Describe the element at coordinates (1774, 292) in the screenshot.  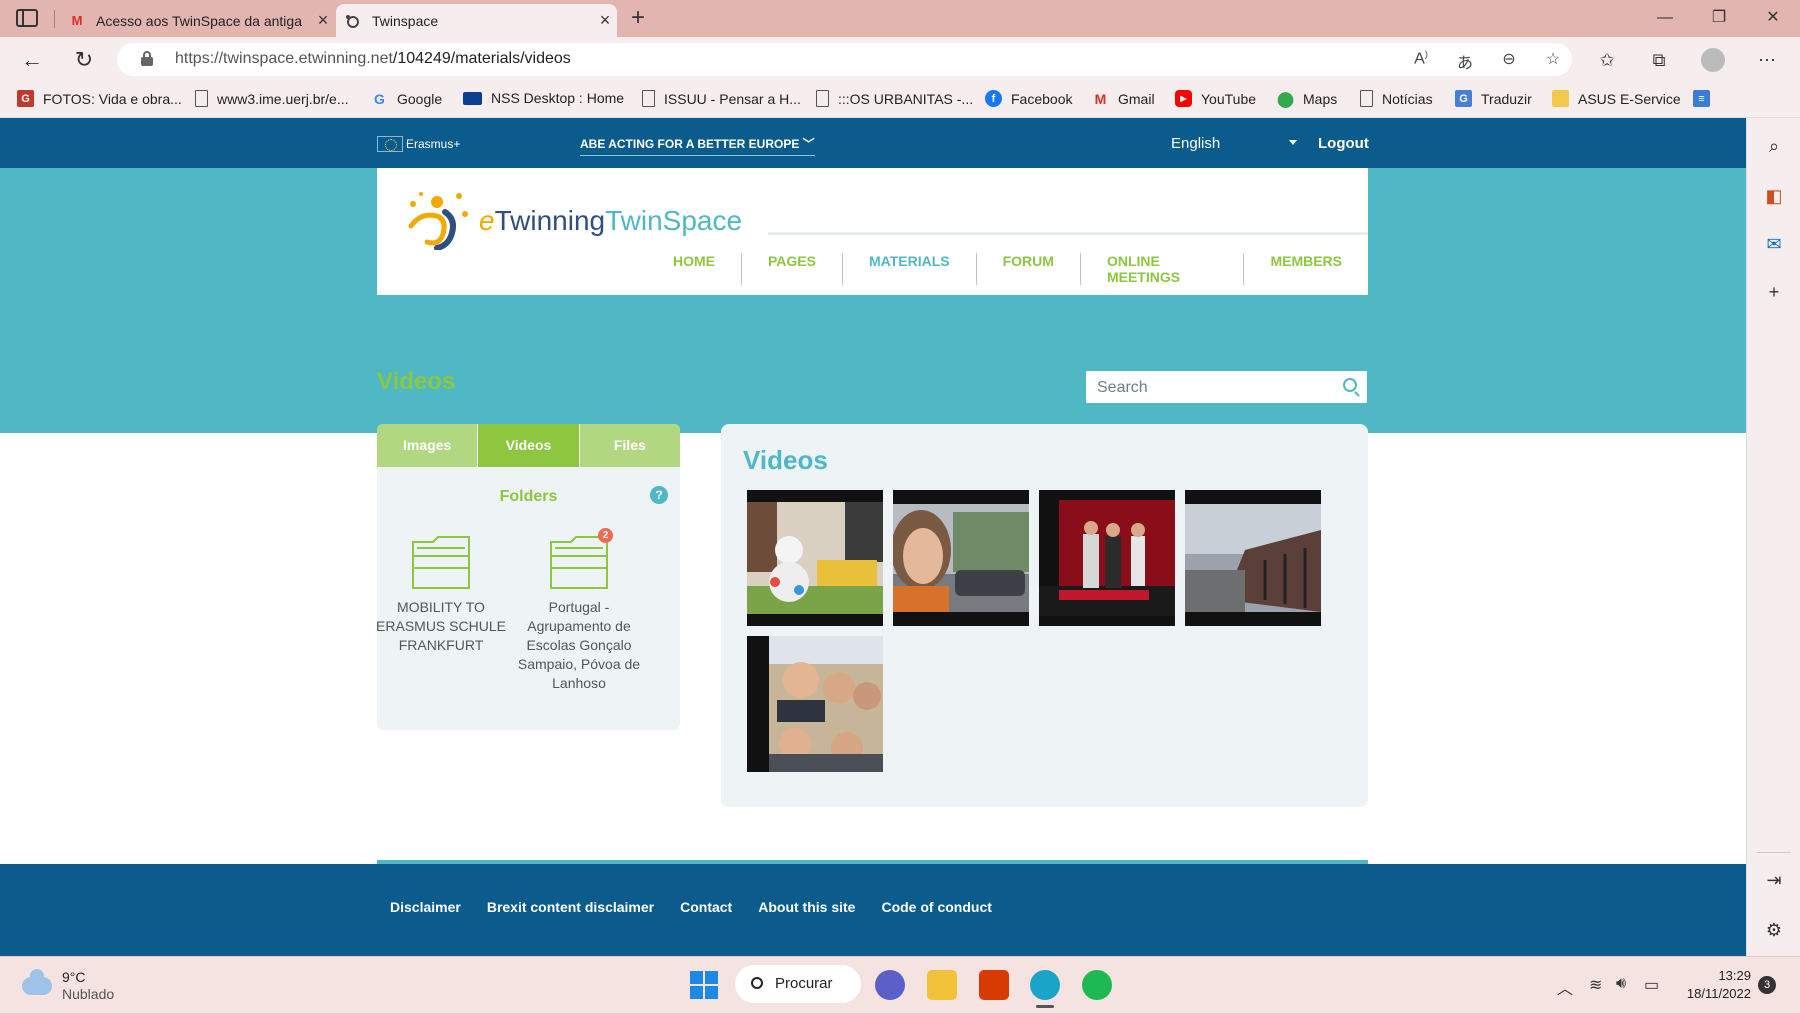
I see `add-icon: +` at that location.